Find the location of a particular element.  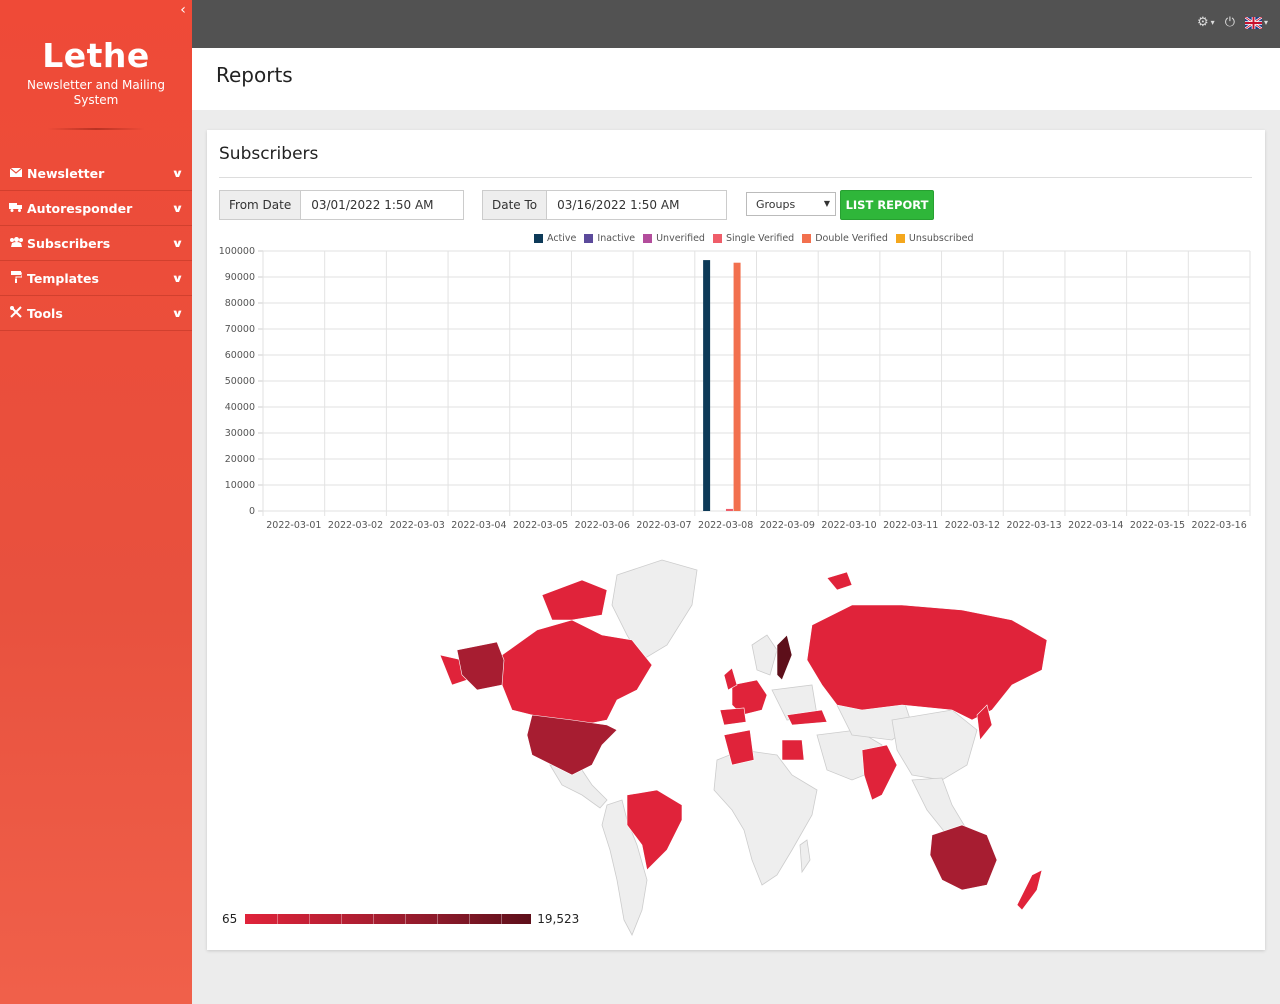

groups-select: Groups ▼ is located at coordinates (791, 204).